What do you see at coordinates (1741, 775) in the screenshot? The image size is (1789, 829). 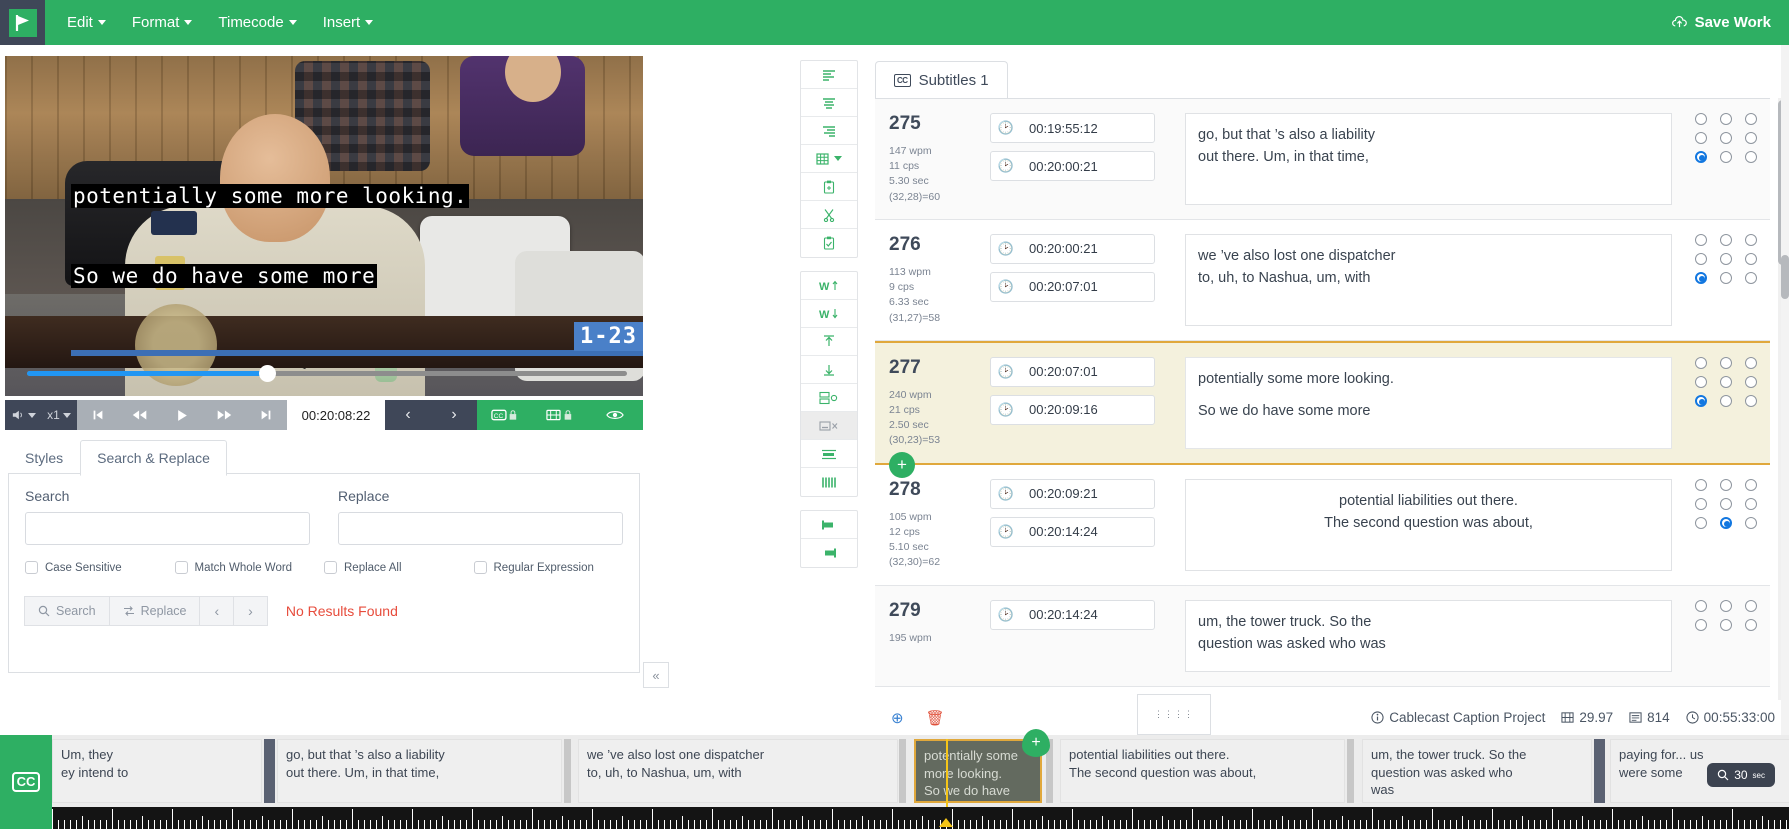 I see `timeline-zoom-button: 30 sec` at bounding box center [1741, 775].